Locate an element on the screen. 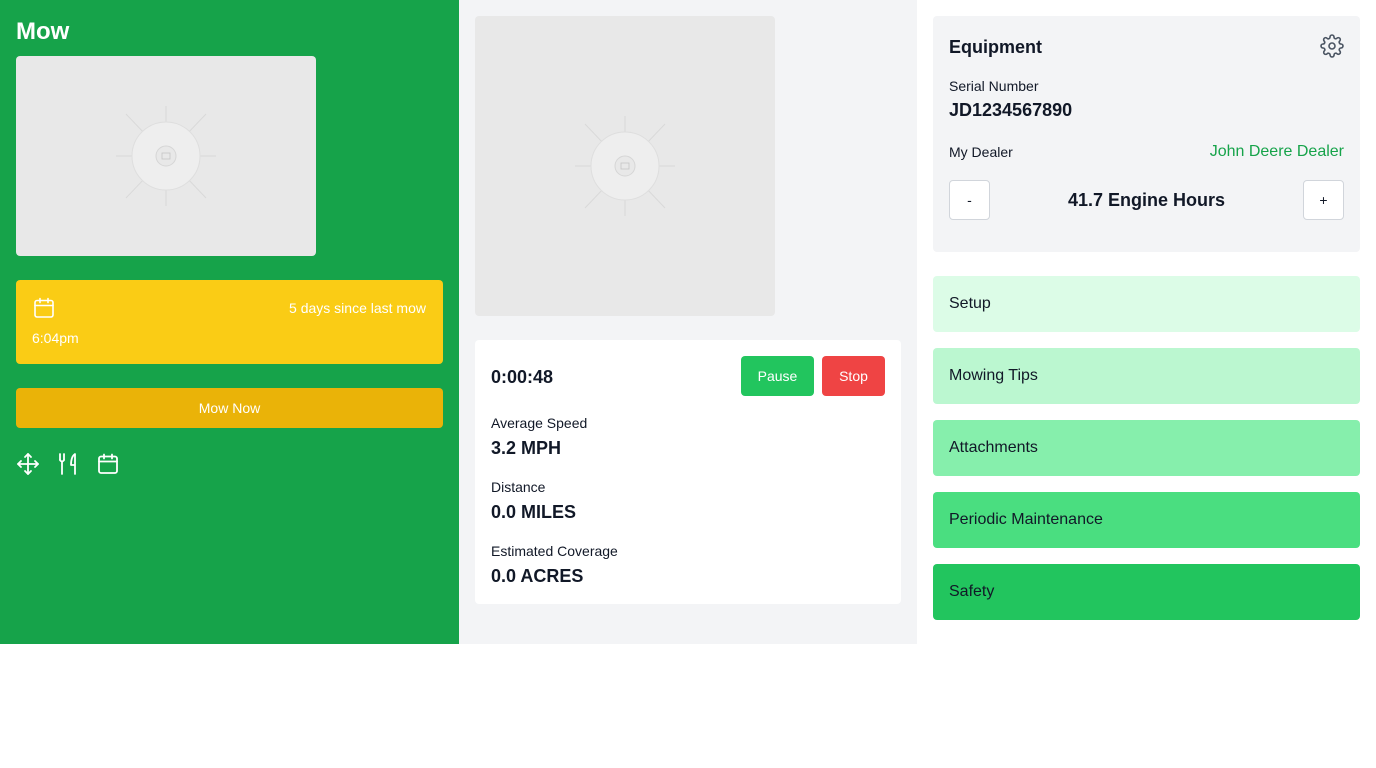  increase-hours-button: + is located at coordinates (1323, 200).